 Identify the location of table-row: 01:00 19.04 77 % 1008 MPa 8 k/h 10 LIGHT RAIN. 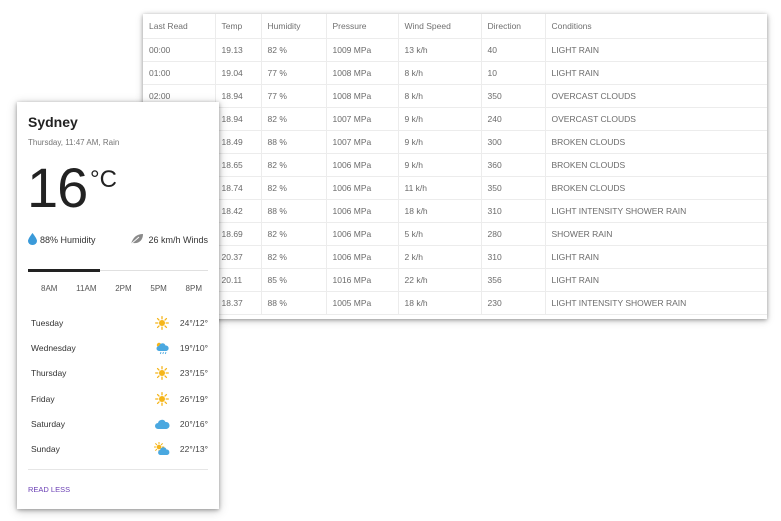
(455, 73).